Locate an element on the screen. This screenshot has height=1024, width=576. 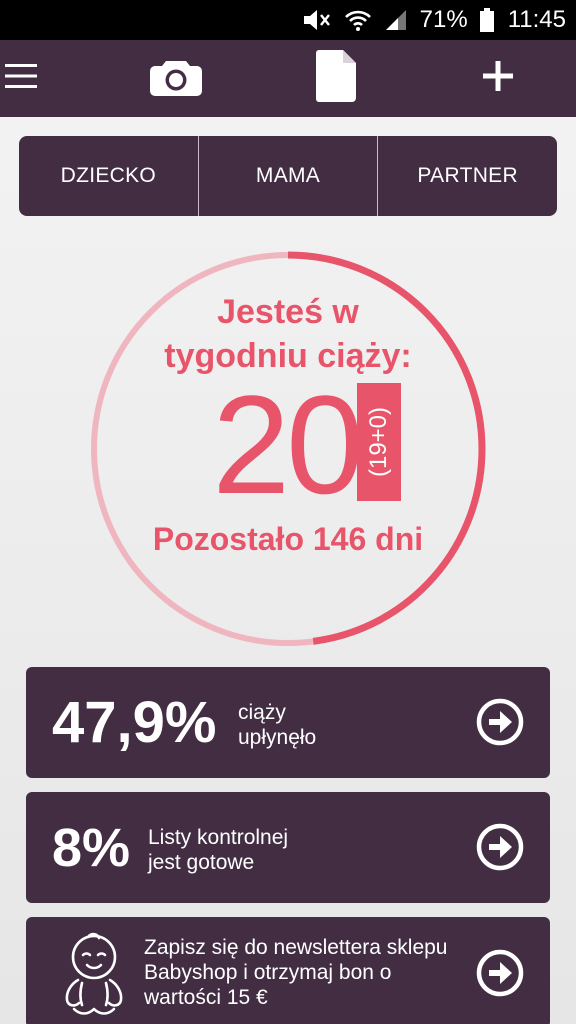
card3-line3: wartości 15 € is located at coordinates (206, 997).